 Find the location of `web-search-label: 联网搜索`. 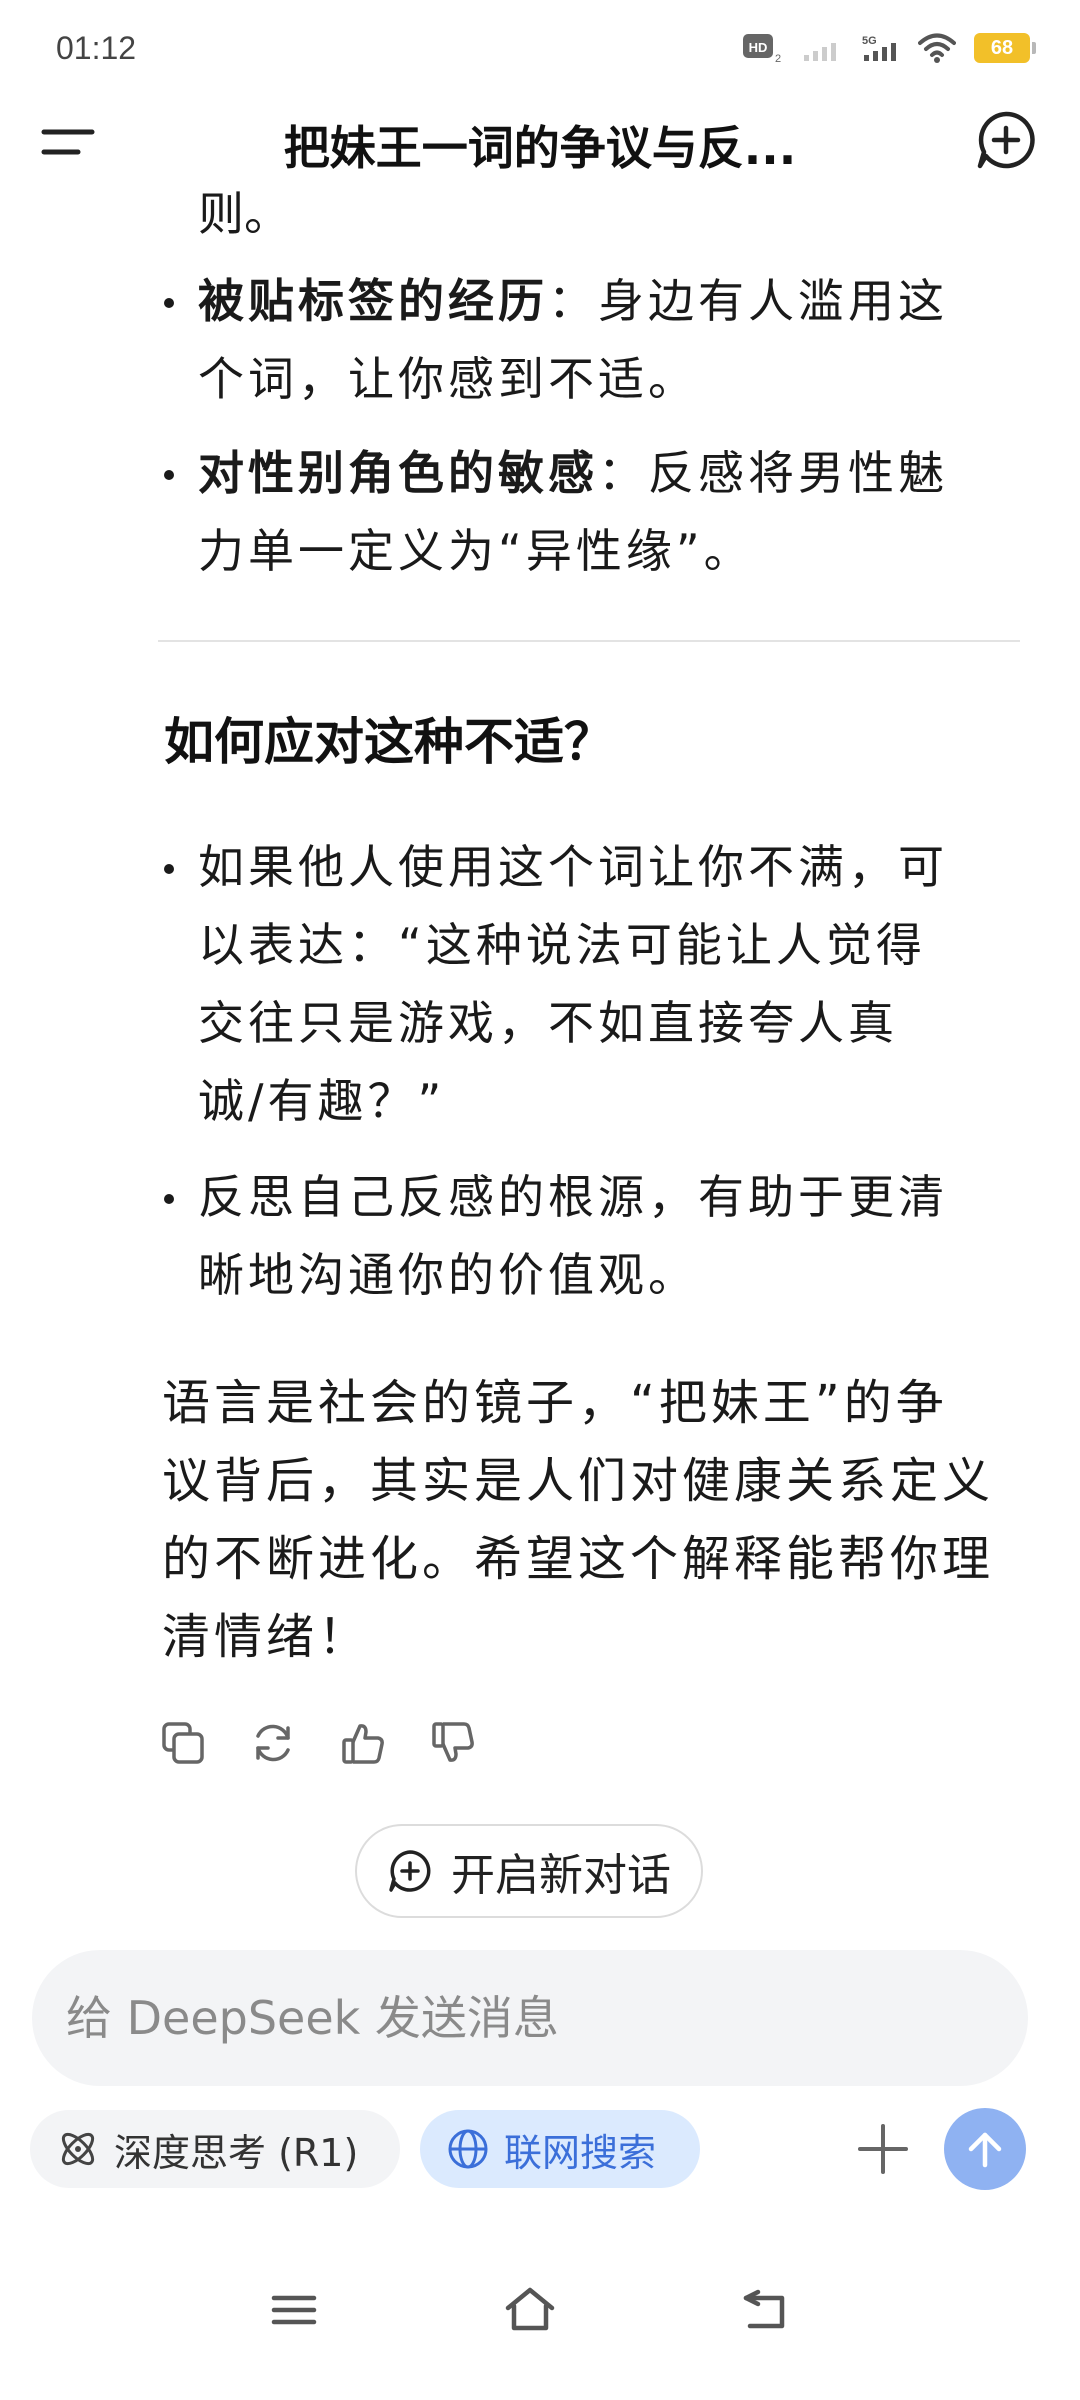

web-search-label: 联网搜索 is located at coordinates (580, 2152).